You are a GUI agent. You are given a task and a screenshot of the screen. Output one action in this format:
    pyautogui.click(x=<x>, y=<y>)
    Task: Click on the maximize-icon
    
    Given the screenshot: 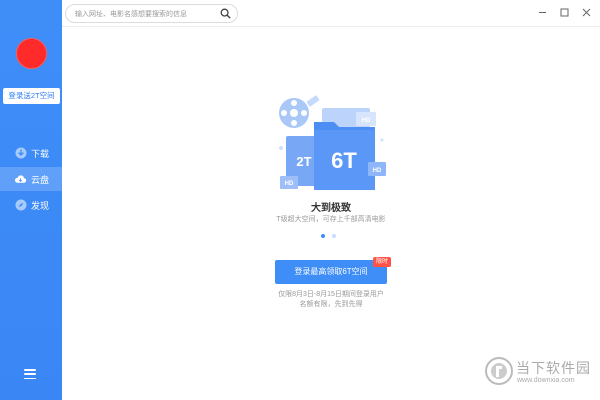 What is the action you would take?
    pyautogui.click(x=564, y=12)
    